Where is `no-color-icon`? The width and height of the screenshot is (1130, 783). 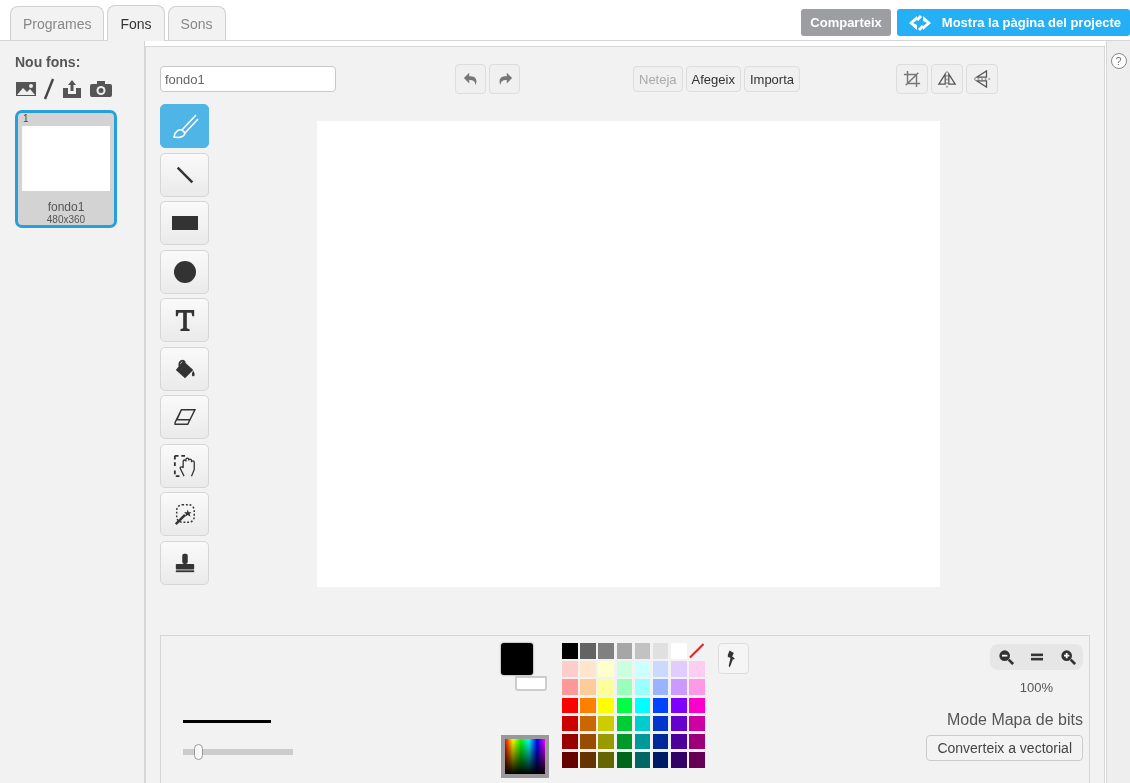
no-color-icon is located at coordinates (697, 651).